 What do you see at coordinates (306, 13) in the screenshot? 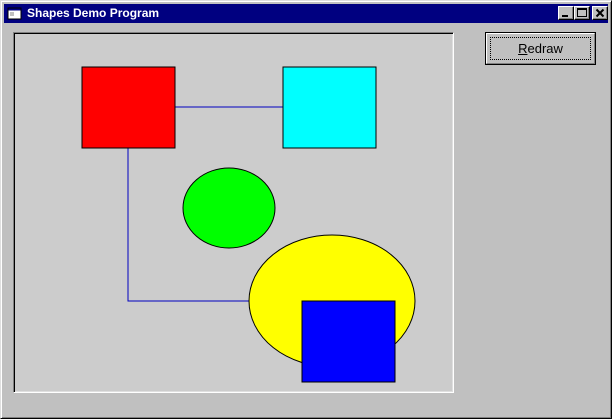
I see `title-bar: Shapes Demo Program` at bounding box center [306, 13].